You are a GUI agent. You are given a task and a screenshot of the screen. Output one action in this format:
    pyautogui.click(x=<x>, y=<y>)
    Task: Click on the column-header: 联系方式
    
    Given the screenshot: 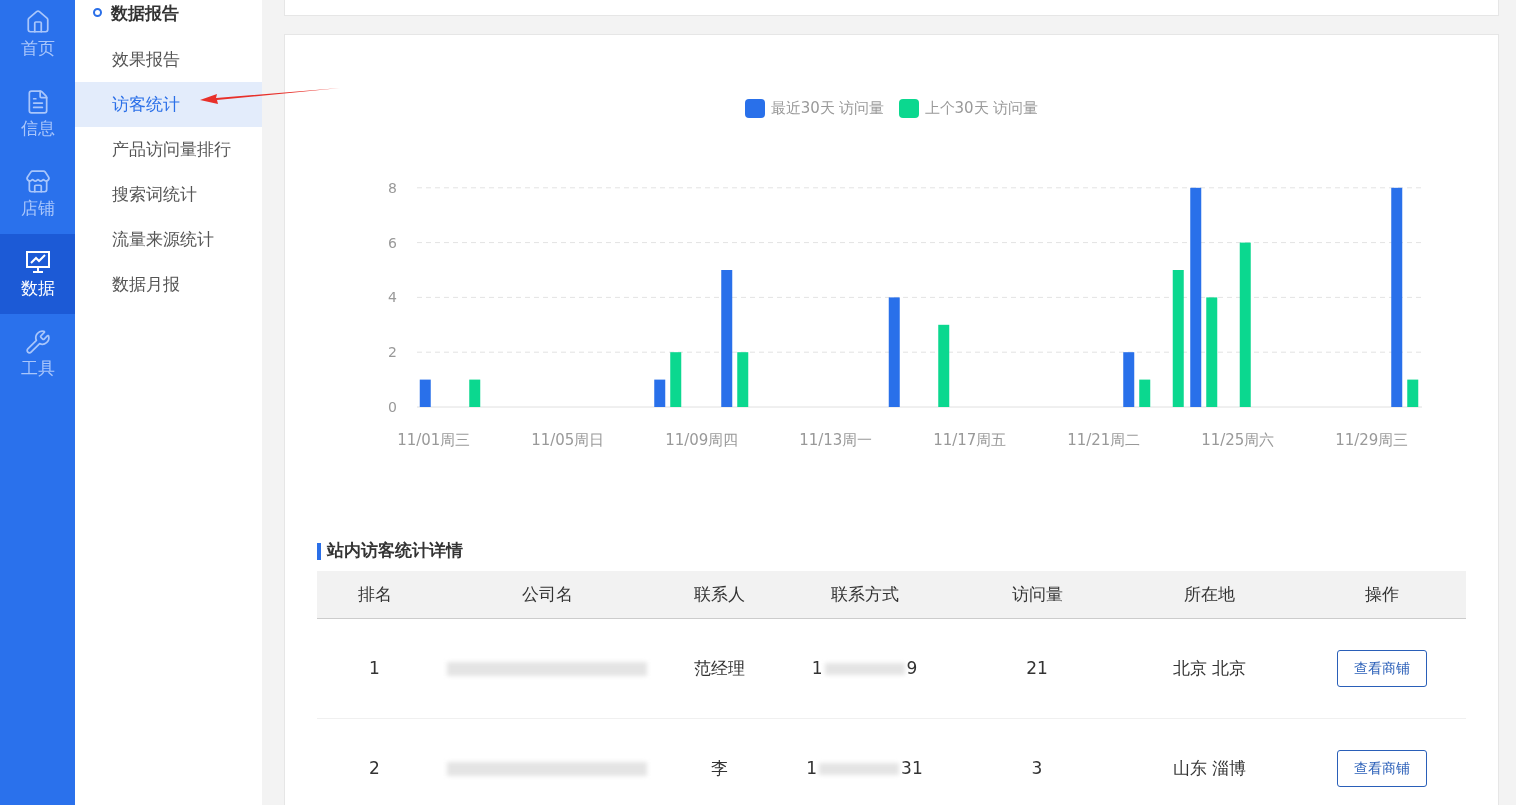 What is the action you would take?
    pyautogui.click(x=864, y=594)
    